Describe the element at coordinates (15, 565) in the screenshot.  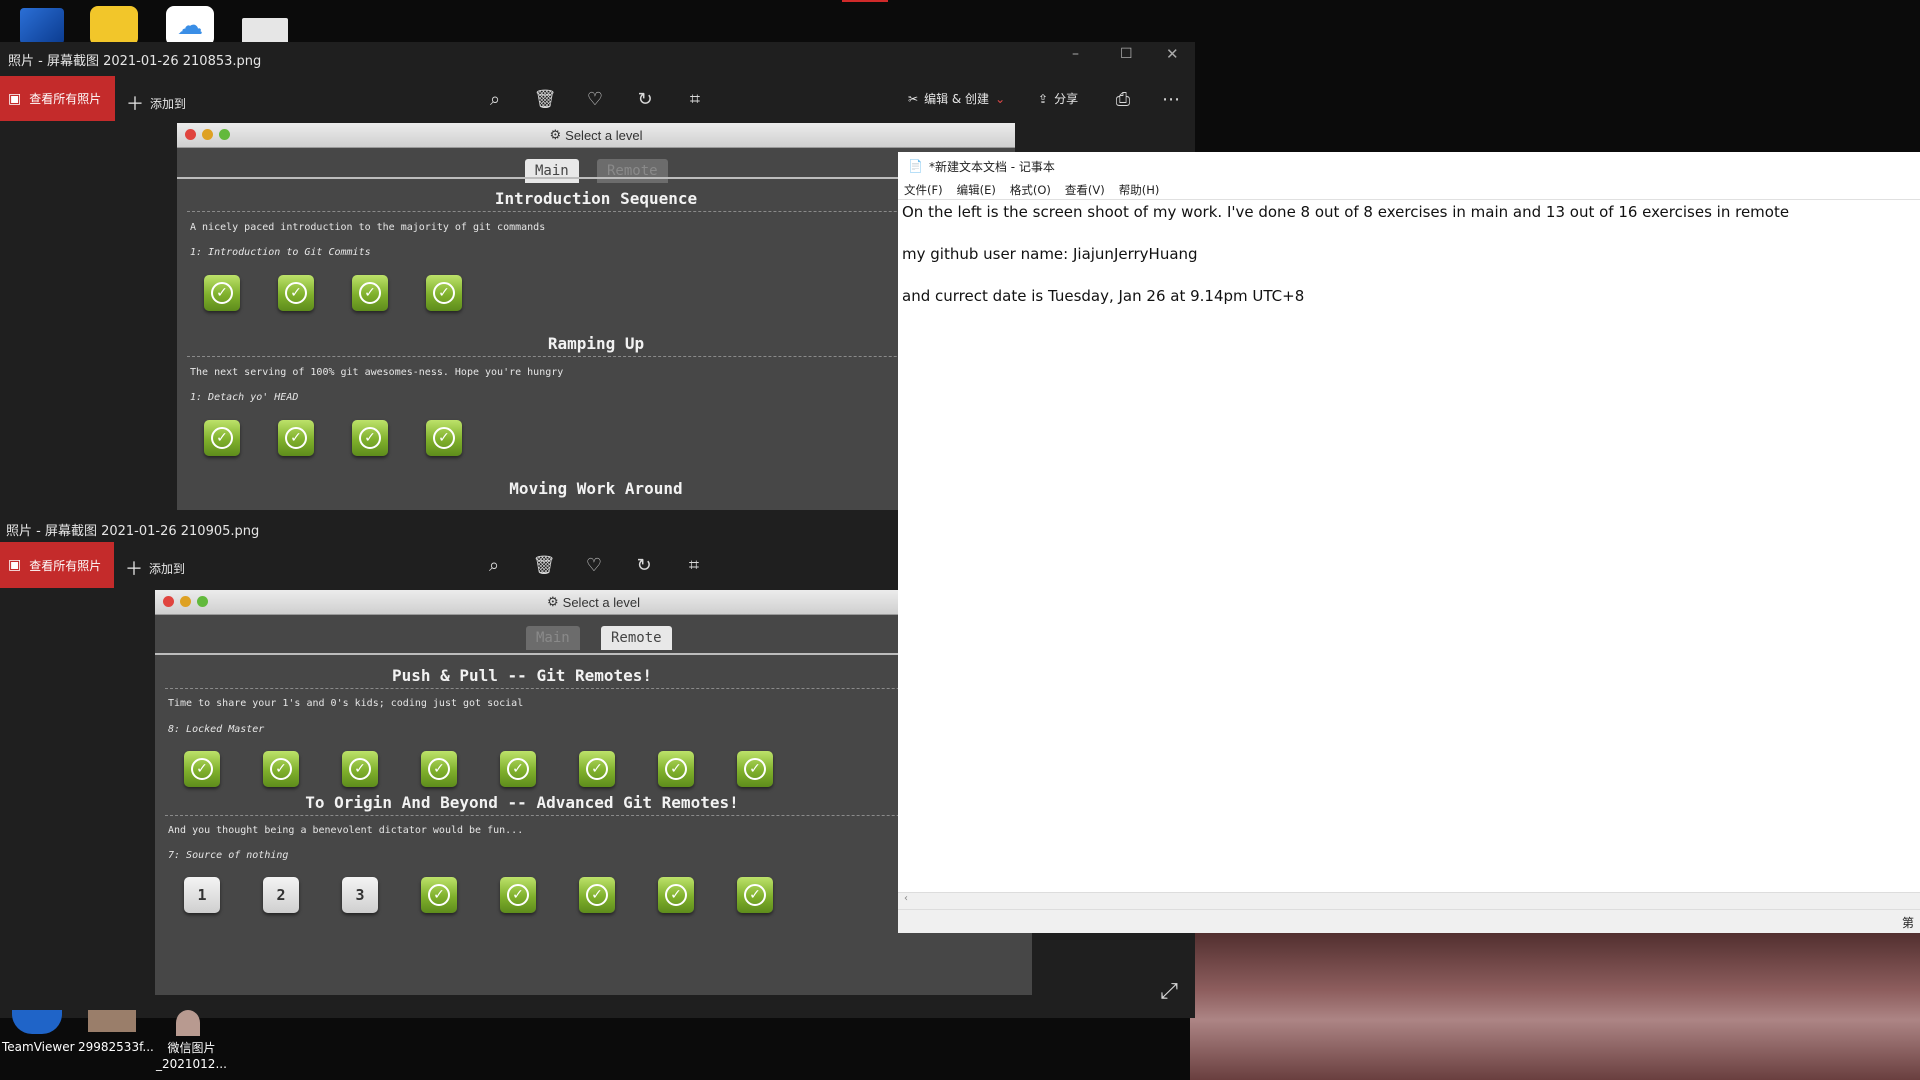
I see `photos-icon: ▣` at that location.